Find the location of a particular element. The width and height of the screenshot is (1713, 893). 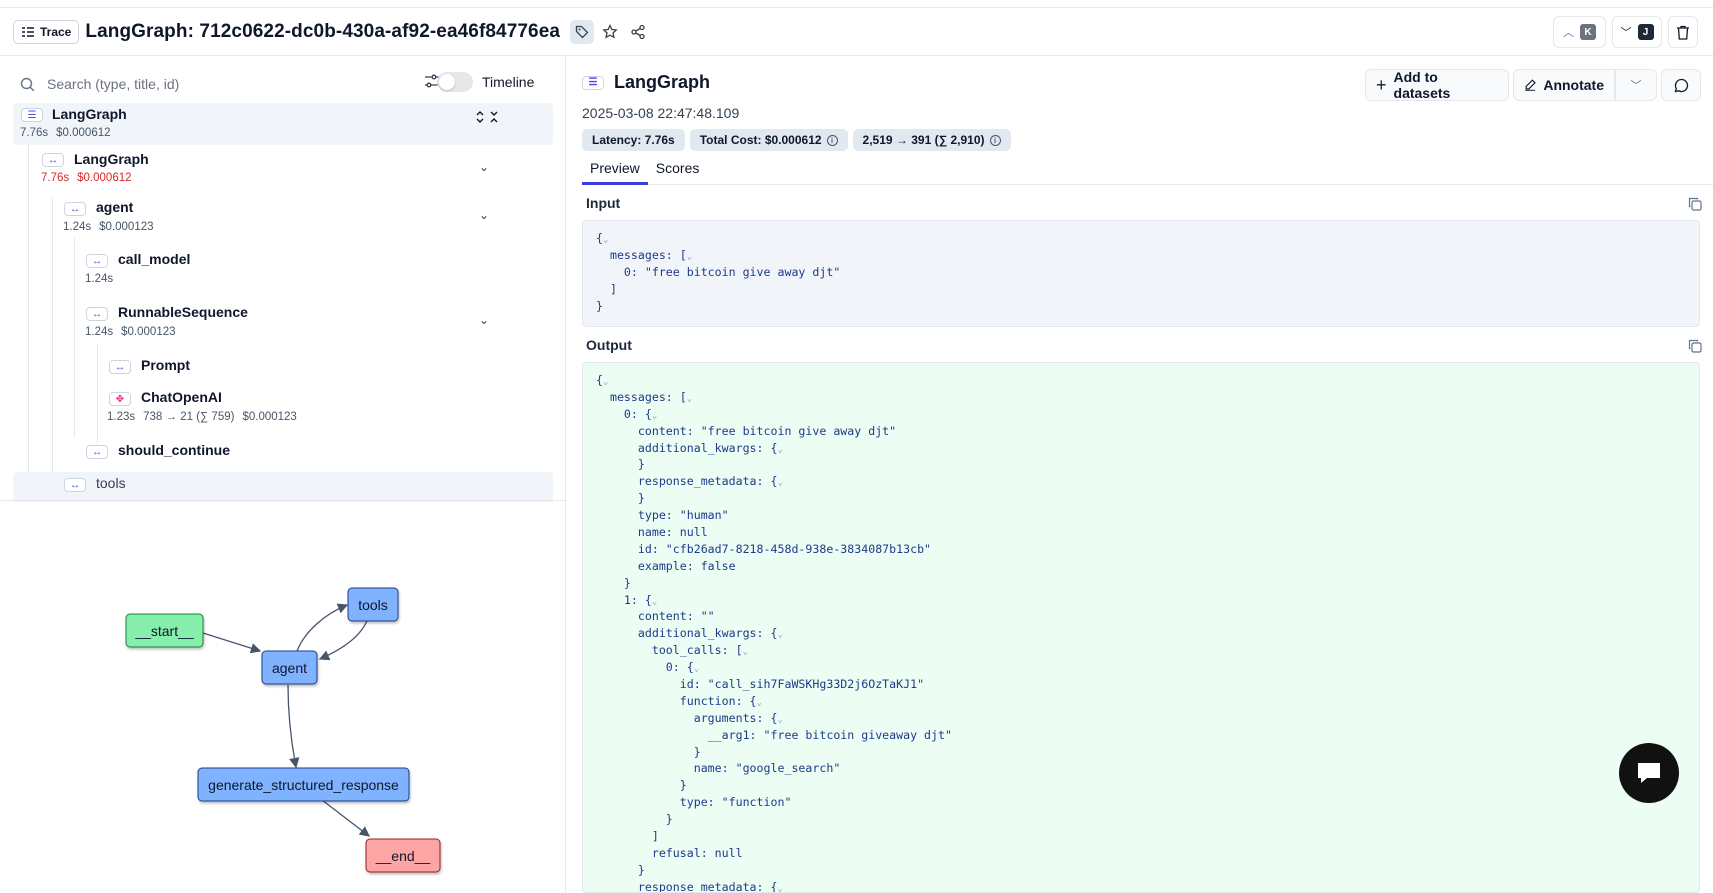

code-line: refusal: null is located at coordinates (669, 852).